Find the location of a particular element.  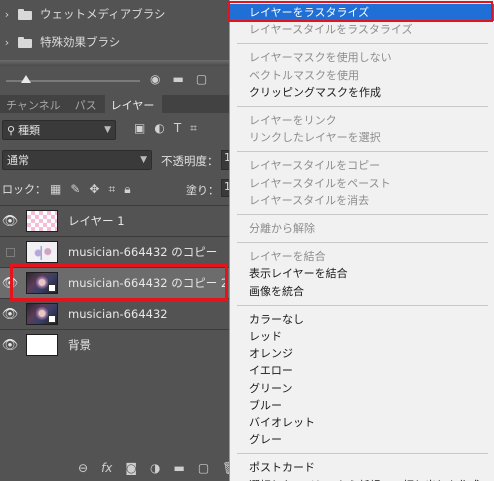

layer-row: 👁︎ musician-664432 is located at coordinates (114, 313).